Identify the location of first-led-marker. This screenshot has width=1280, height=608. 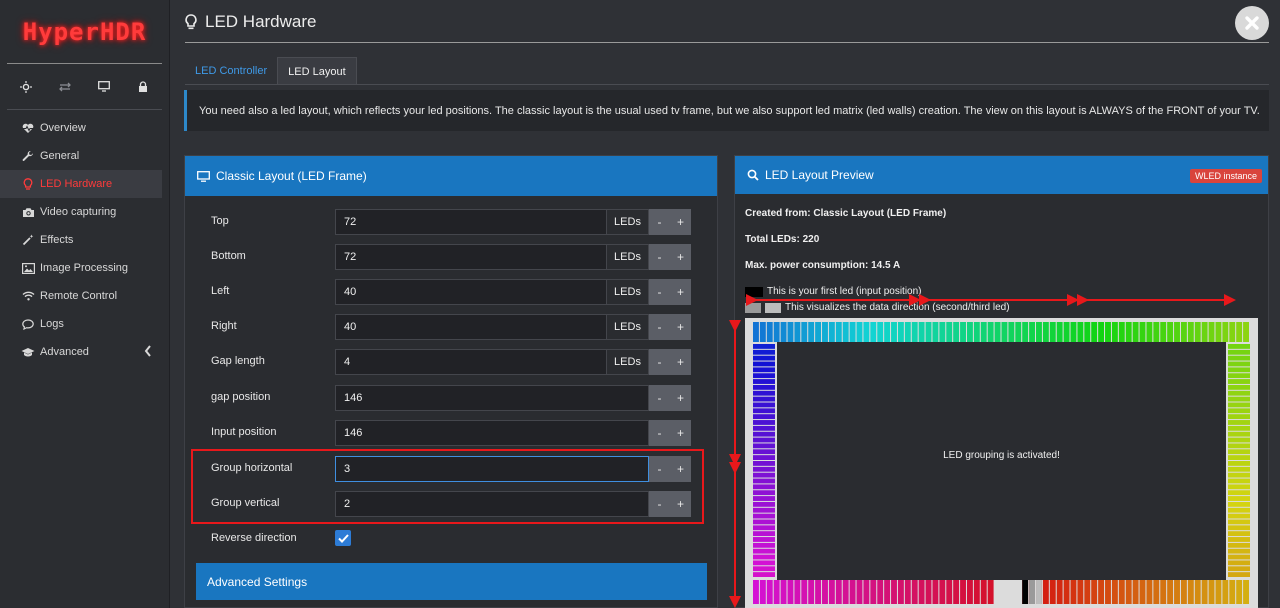
(1025, 592).